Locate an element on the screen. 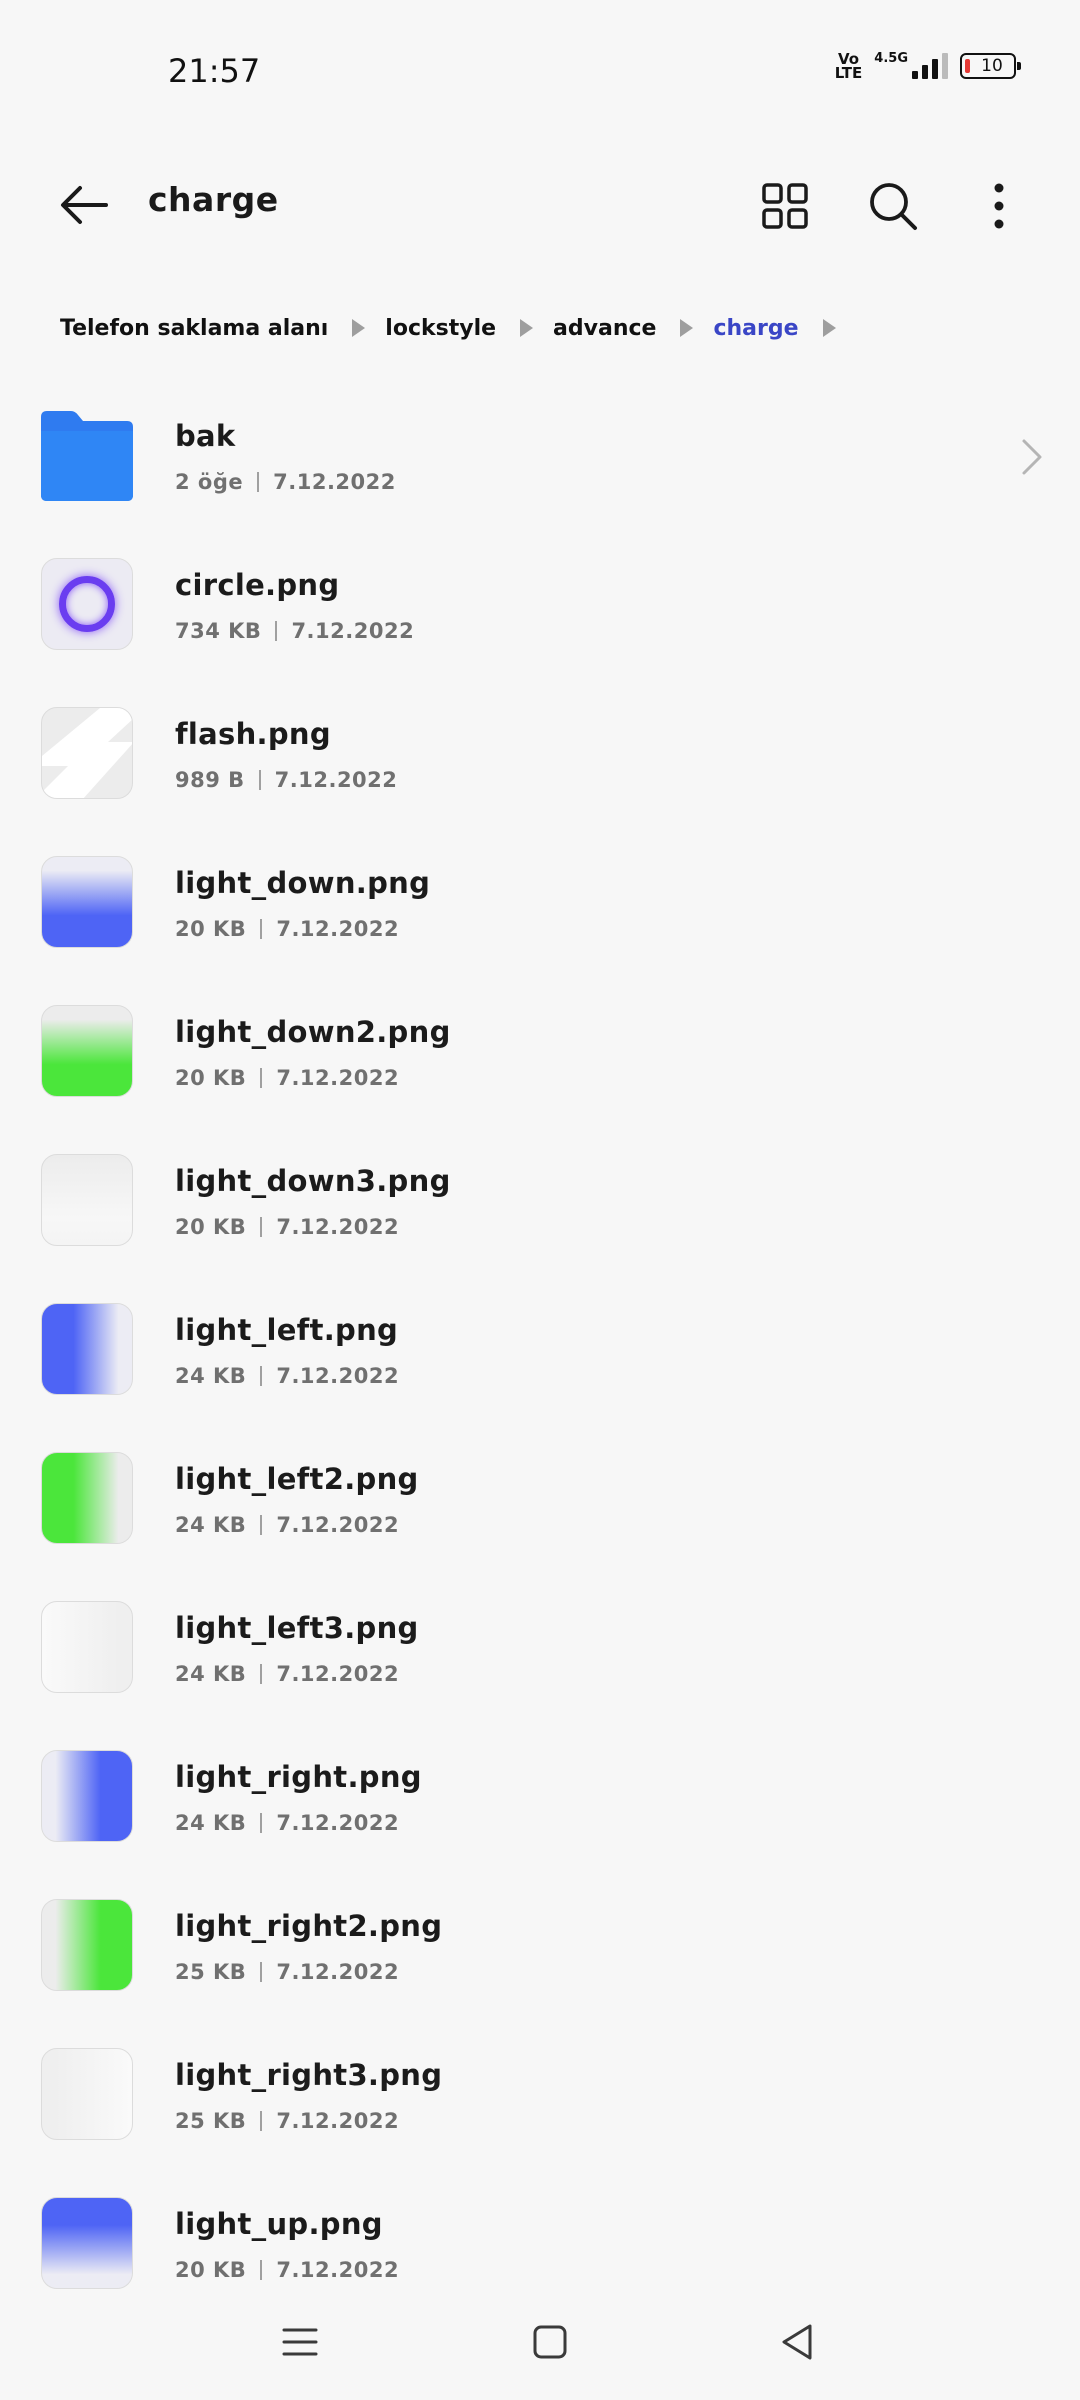  status-icons: Vo LTE 4.5G 10 is located at coordinates (927, 66).